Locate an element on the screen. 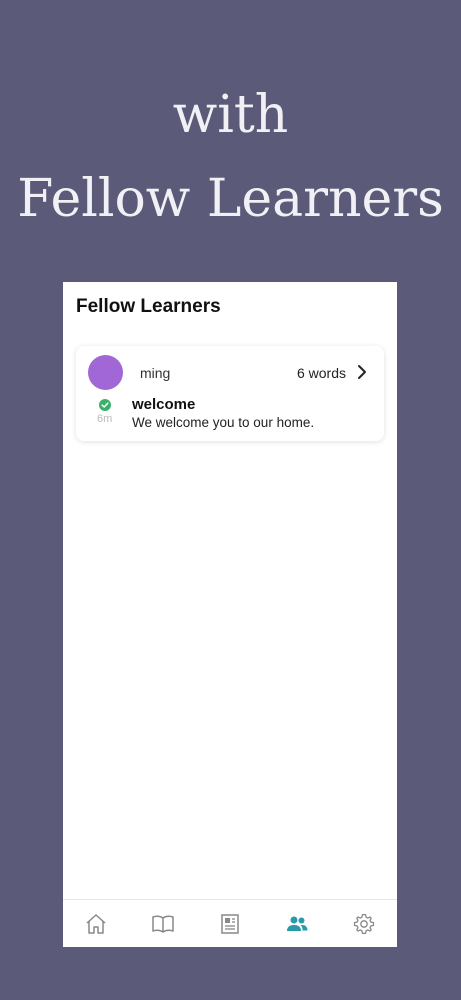  home-icon is located at coordinates (96, 923).